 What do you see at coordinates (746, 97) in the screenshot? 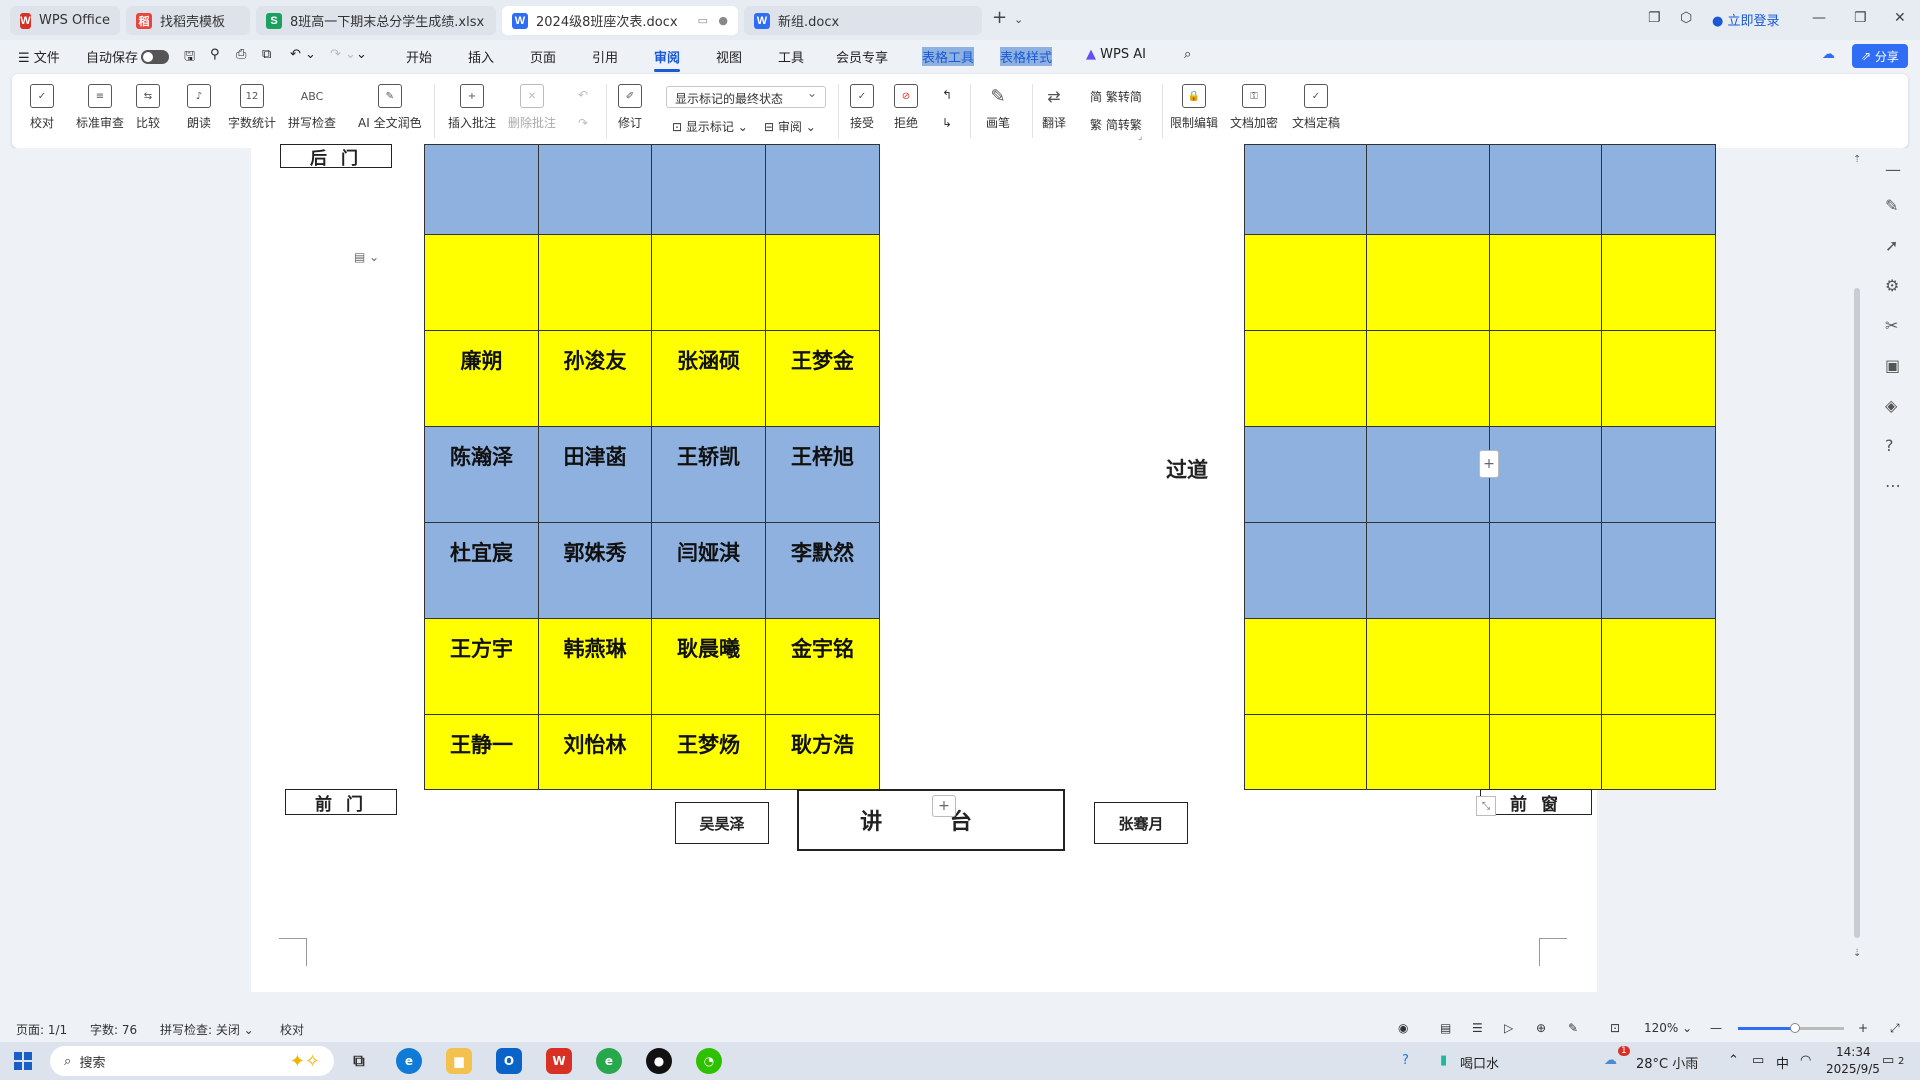
I see `markup-state-select: 显示标记的最终状态` at bounding box center [746, 97].